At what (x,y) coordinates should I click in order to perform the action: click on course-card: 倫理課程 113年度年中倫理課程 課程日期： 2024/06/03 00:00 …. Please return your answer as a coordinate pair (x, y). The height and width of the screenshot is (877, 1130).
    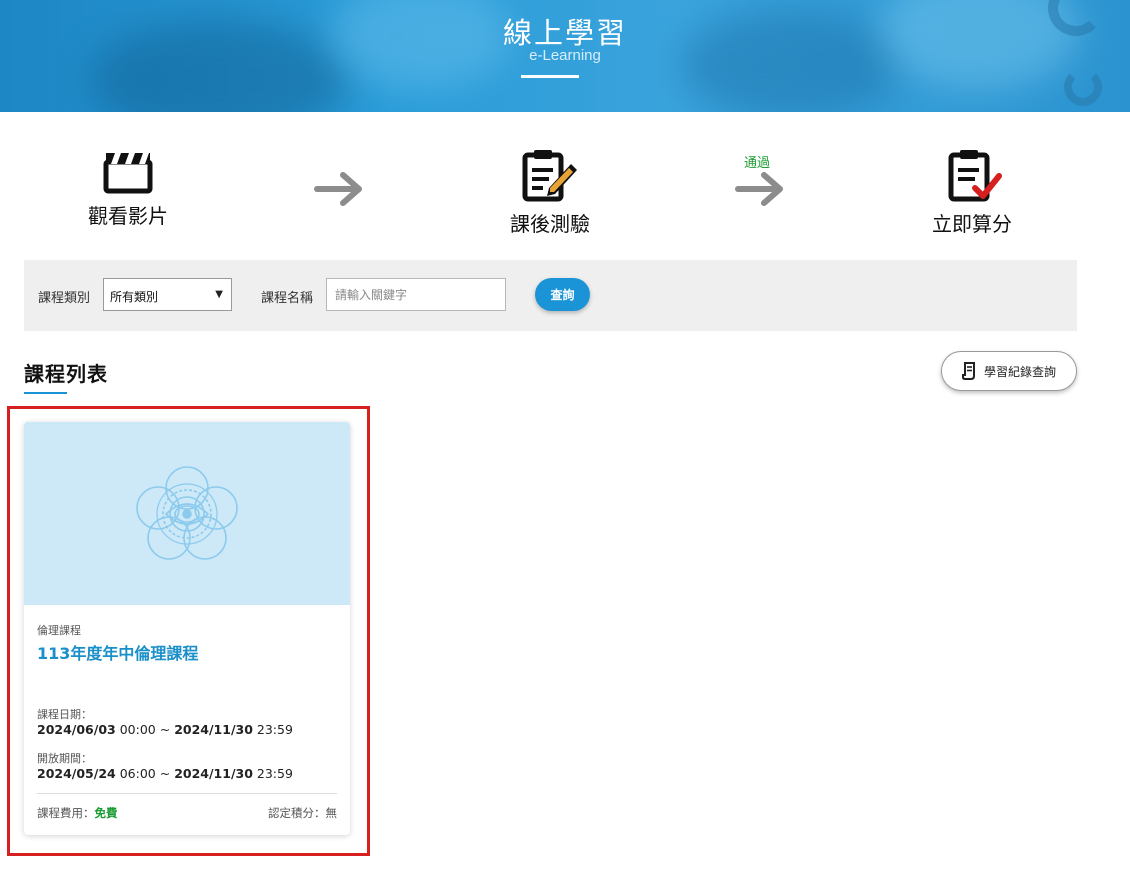
    Looking at the image, I should click on (187, 628).